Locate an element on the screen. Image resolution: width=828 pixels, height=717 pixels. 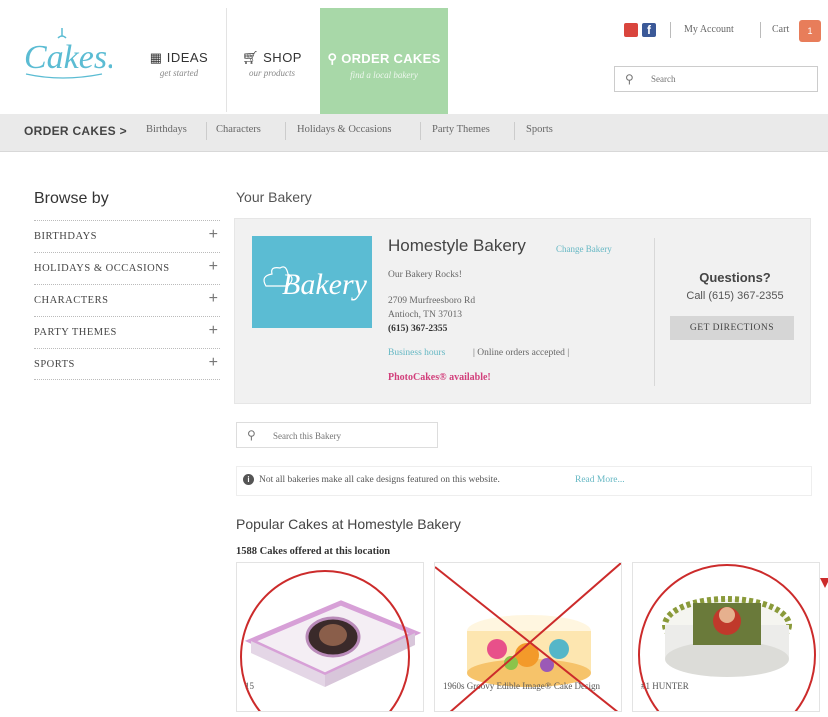
my-account-link: My Account is located at coordinates (709, 29).